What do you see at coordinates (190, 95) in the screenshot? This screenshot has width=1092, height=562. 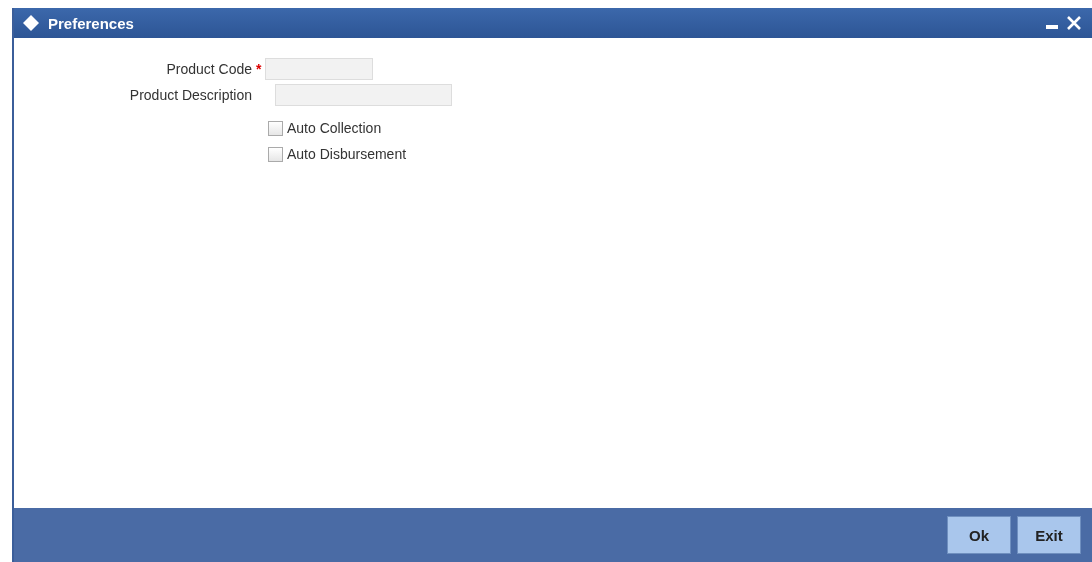 I see `field-label: Product Description` at bounding box center [190, 95].